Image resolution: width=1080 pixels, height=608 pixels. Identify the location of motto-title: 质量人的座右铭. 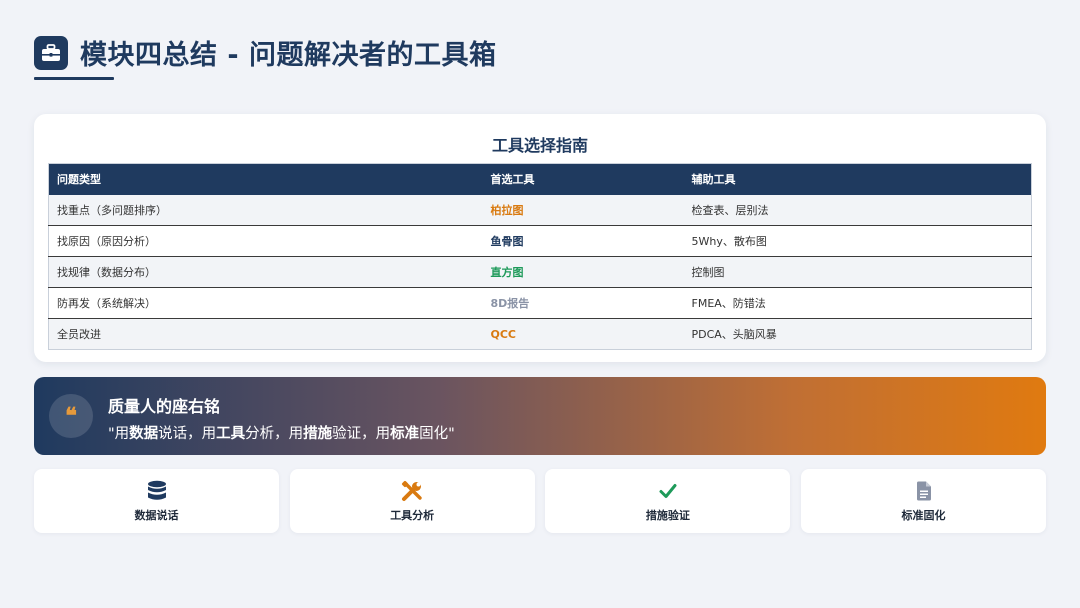
(164, 406).